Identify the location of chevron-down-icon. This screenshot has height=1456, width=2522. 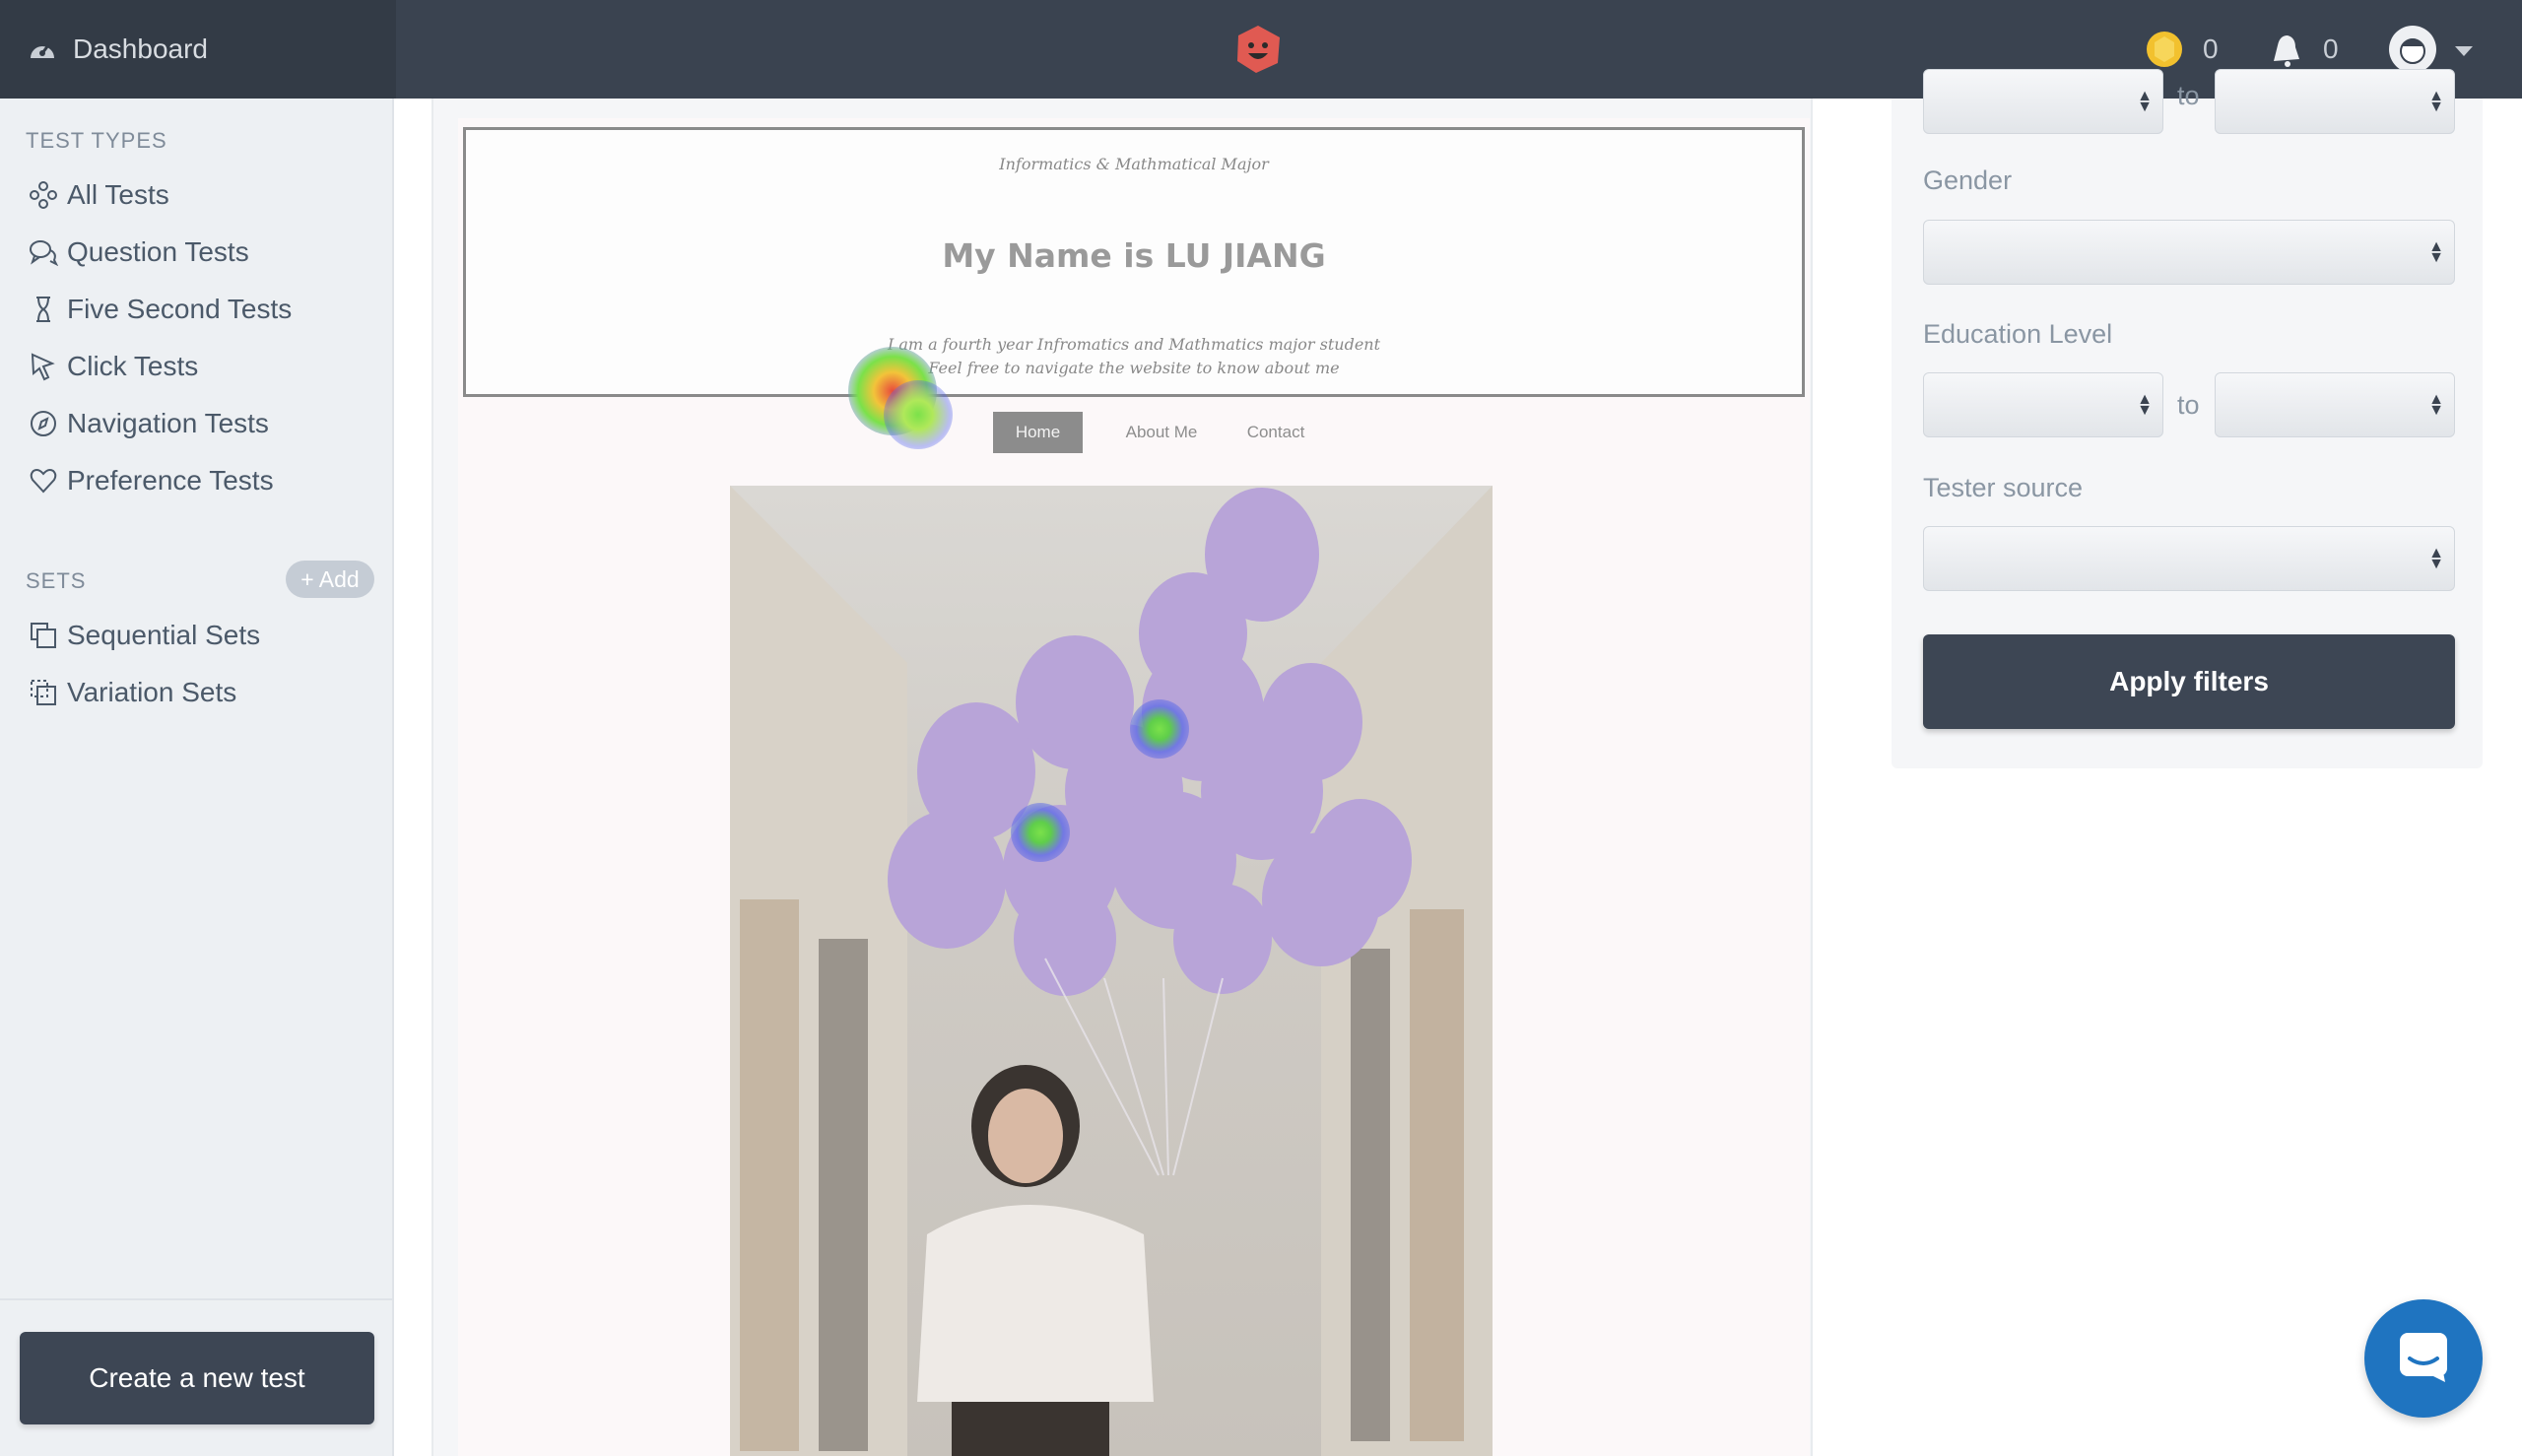
(2464, 49).